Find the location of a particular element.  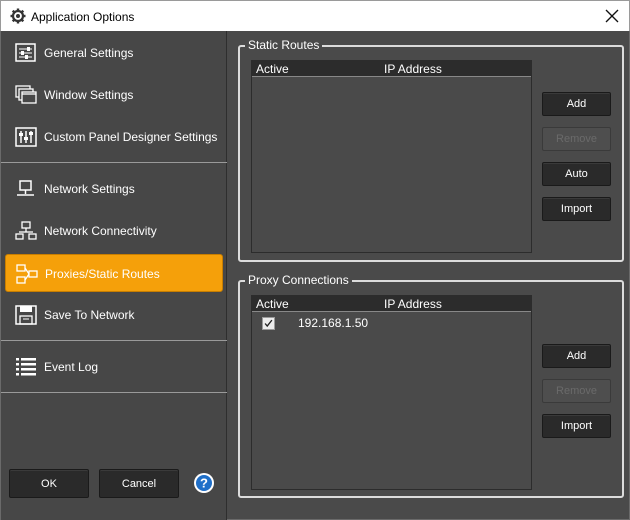

proxy-connections-title: Proxy Connections is located at coordinates (298, 280).